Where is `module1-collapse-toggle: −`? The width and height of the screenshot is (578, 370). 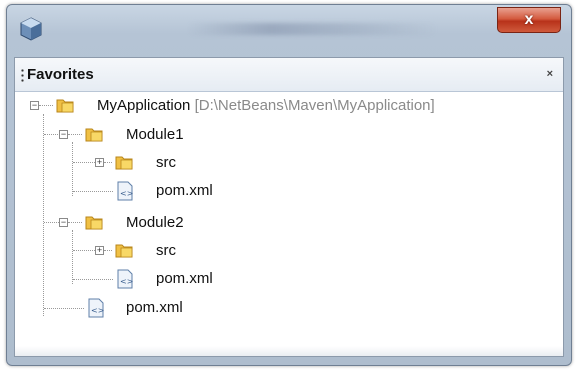 module1-collapse-toggle: − is located at coordinates (63, 134).